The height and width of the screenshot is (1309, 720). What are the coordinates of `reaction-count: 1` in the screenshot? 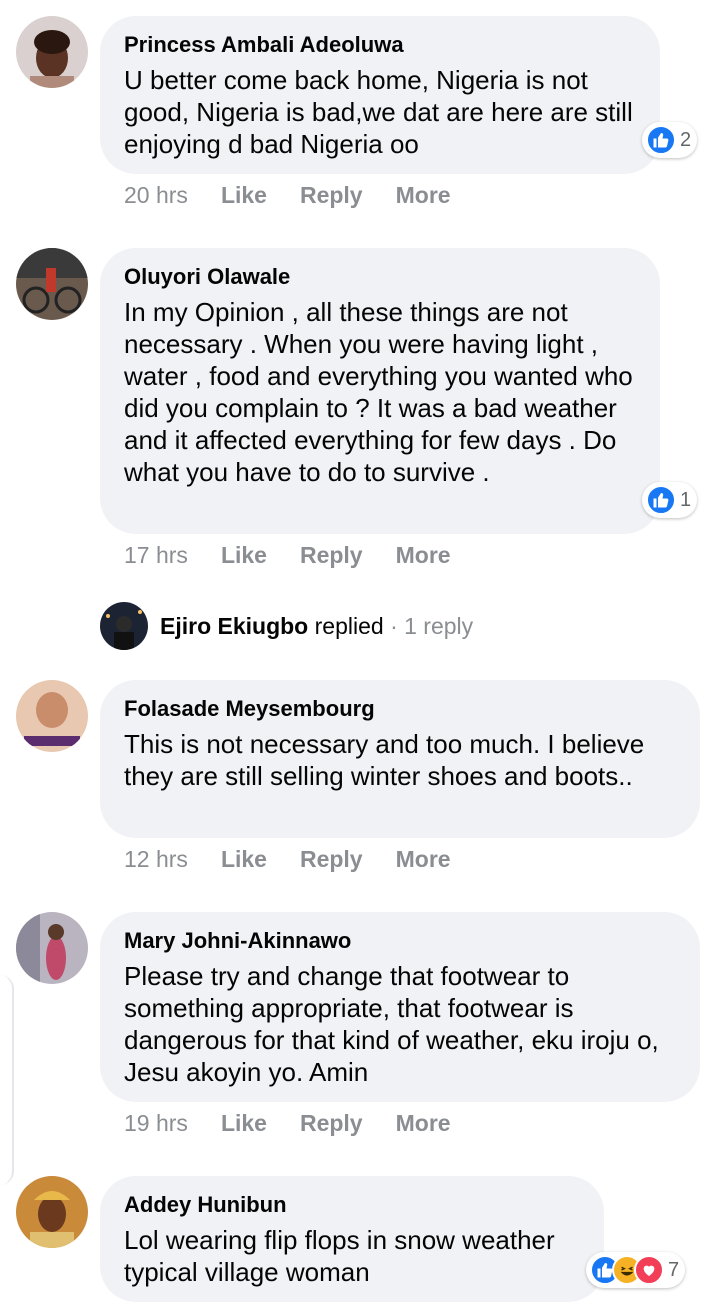 It's located at (686, 499).